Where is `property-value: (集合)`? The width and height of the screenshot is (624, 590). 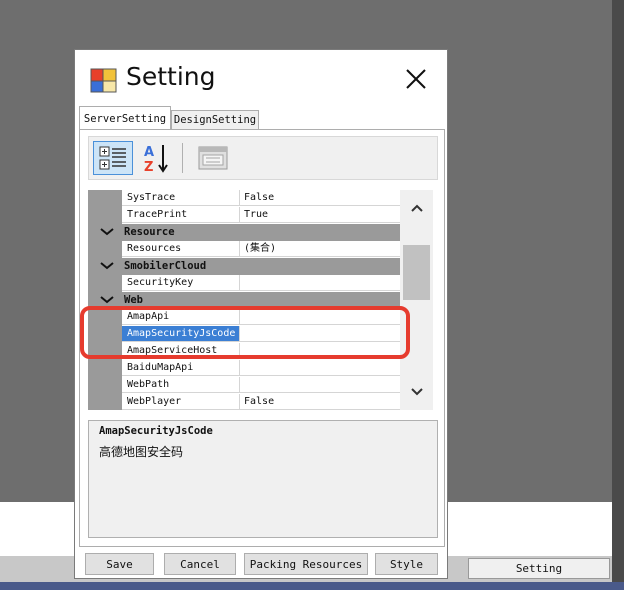 property-value: (集合) is located at coordinates (320, 249).